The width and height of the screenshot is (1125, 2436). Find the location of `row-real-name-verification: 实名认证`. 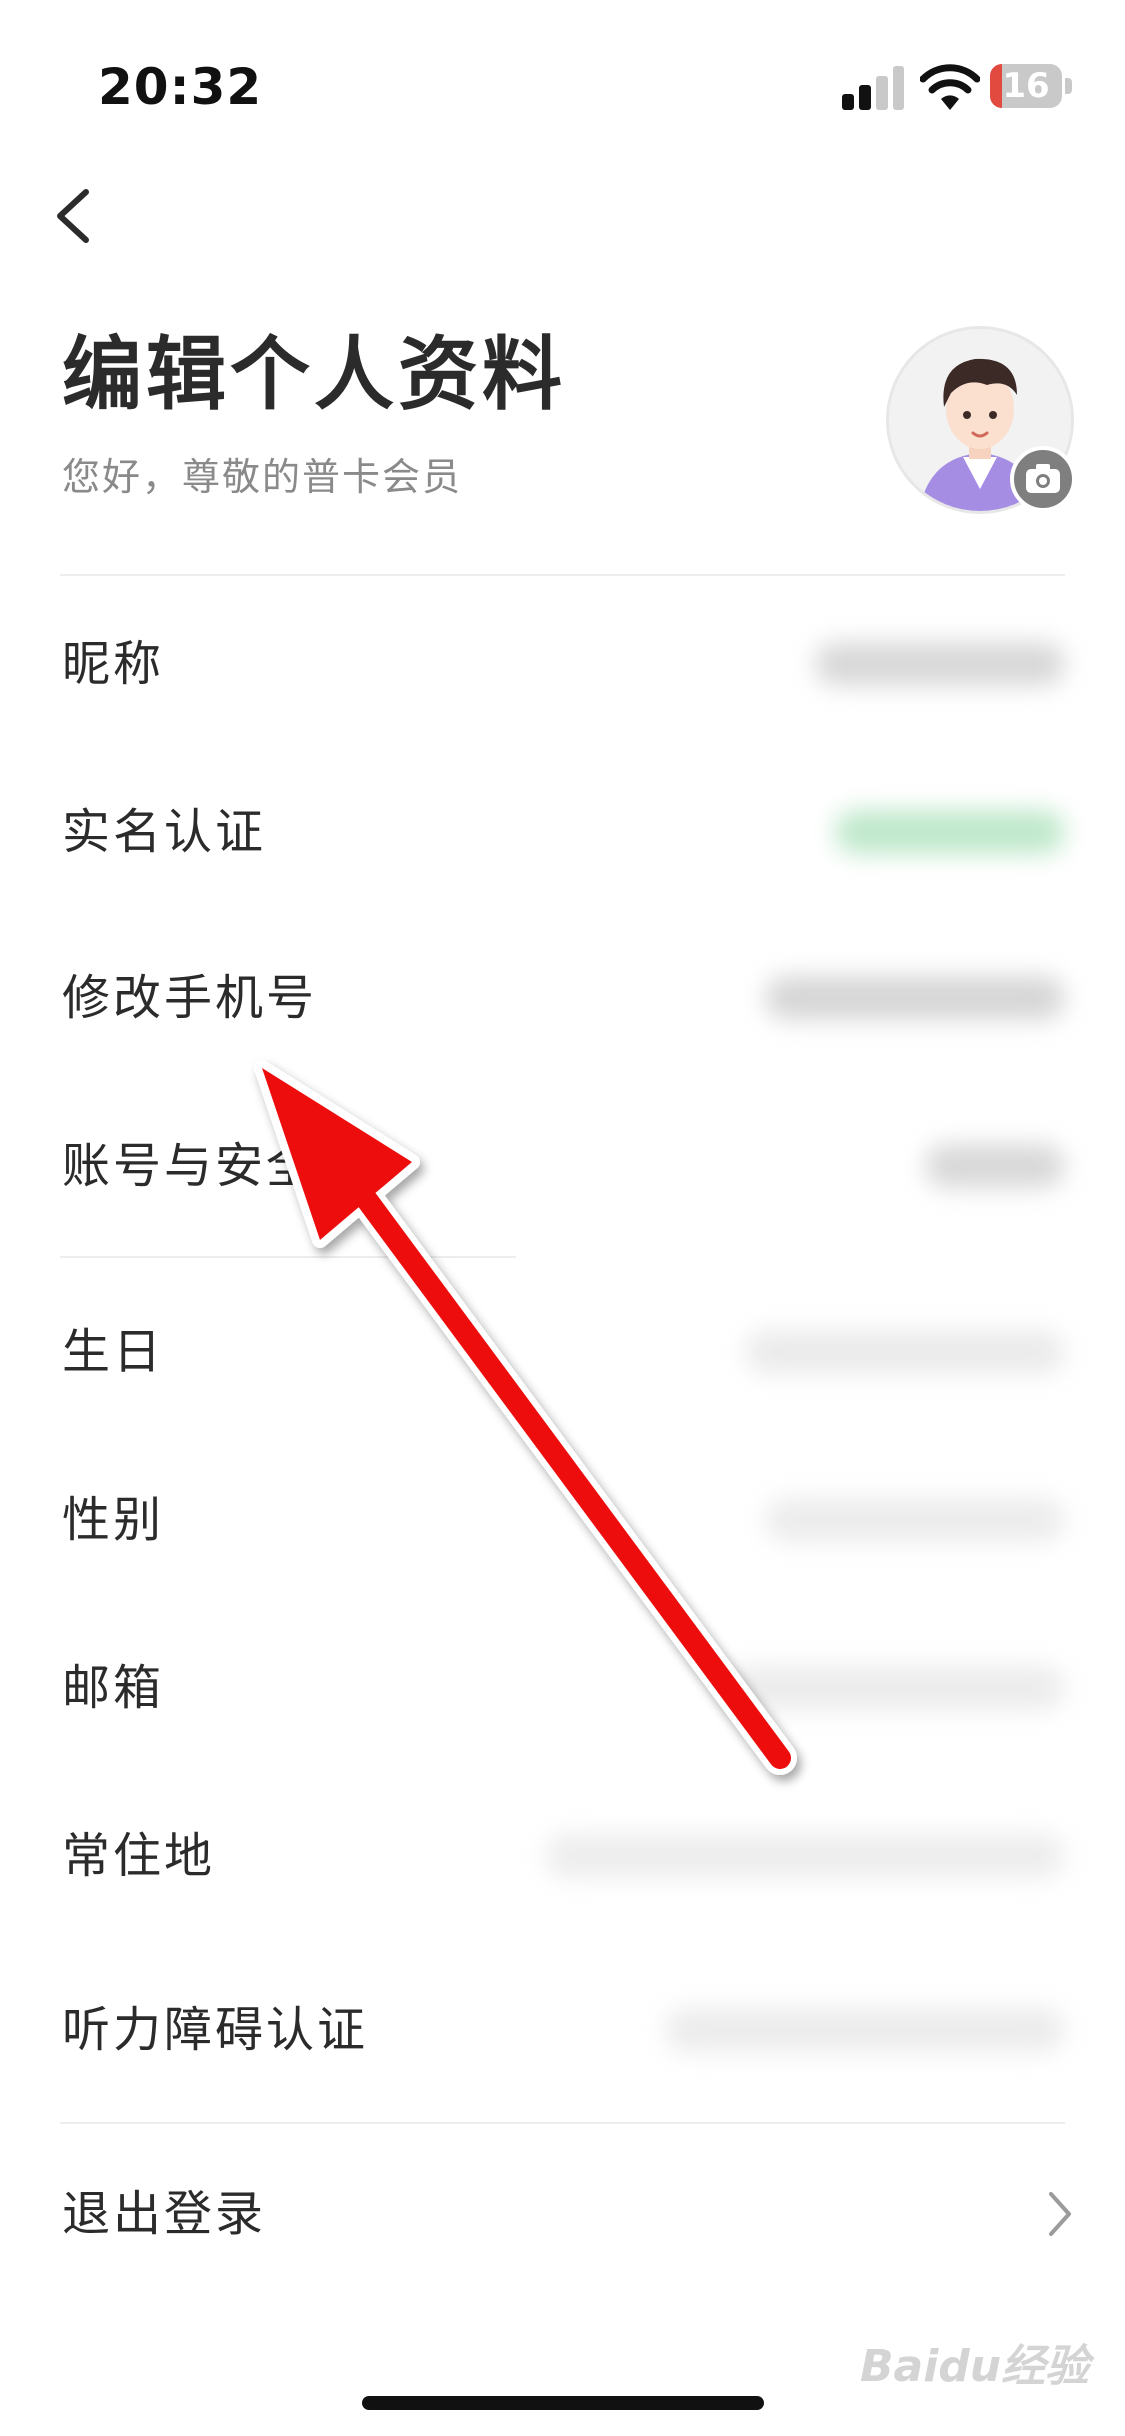

row-real-name-verification: 实名认证 is located at coordinates (562, 832).